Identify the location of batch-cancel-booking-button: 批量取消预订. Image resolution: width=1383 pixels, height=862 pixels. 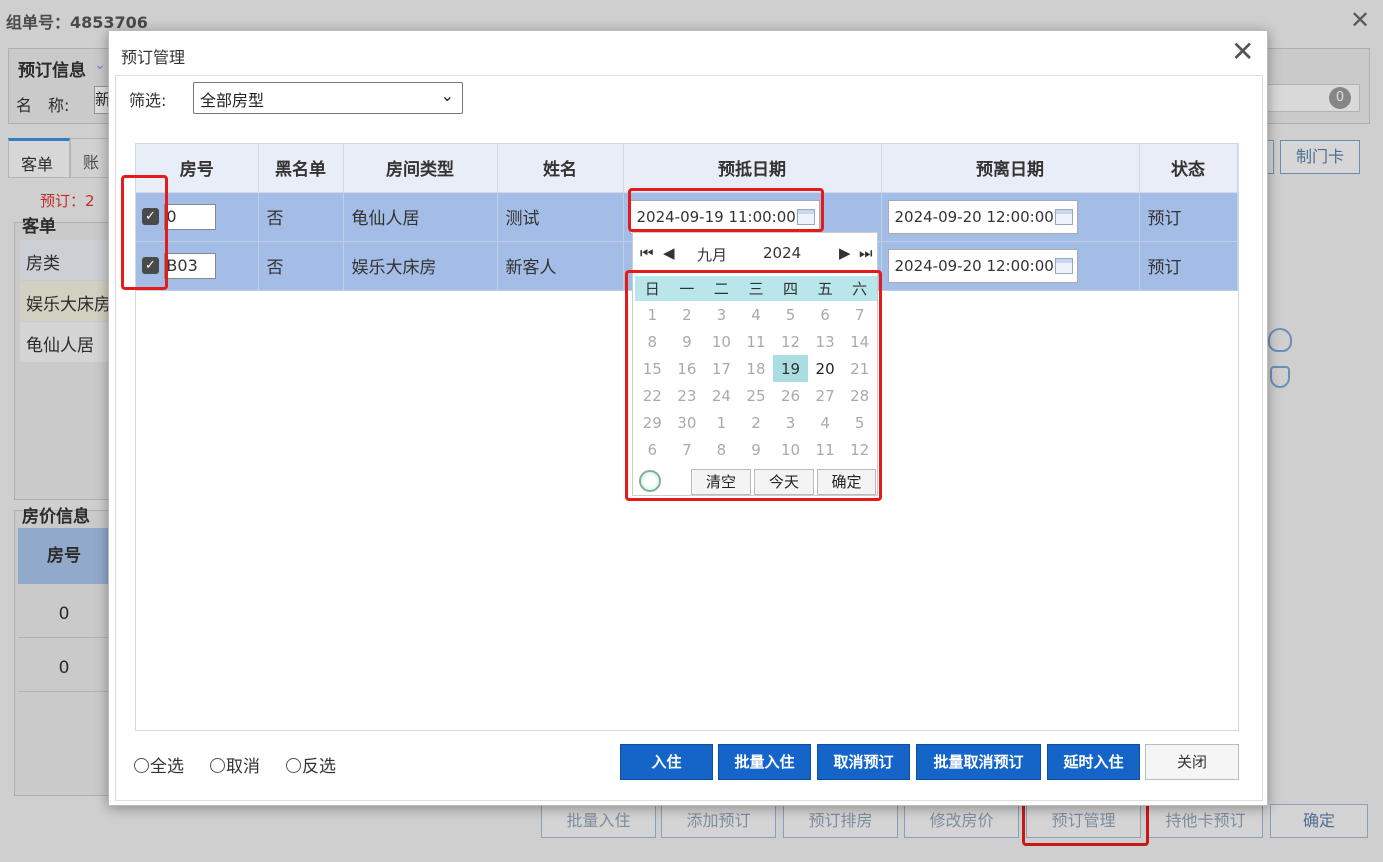
(978, 762).